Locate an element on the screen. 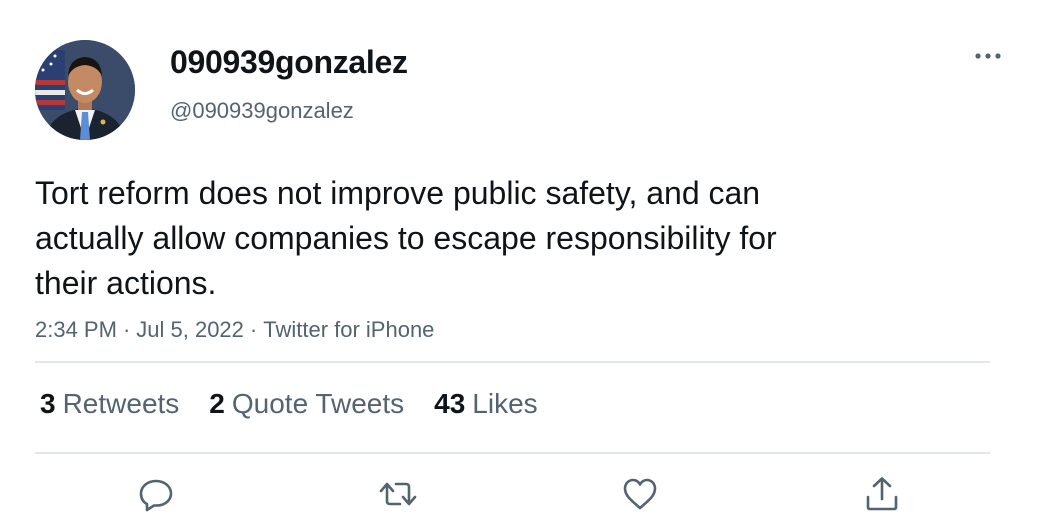 The image size is (1050, 525). likes-count: 43 is located at coordinates (450, 403).